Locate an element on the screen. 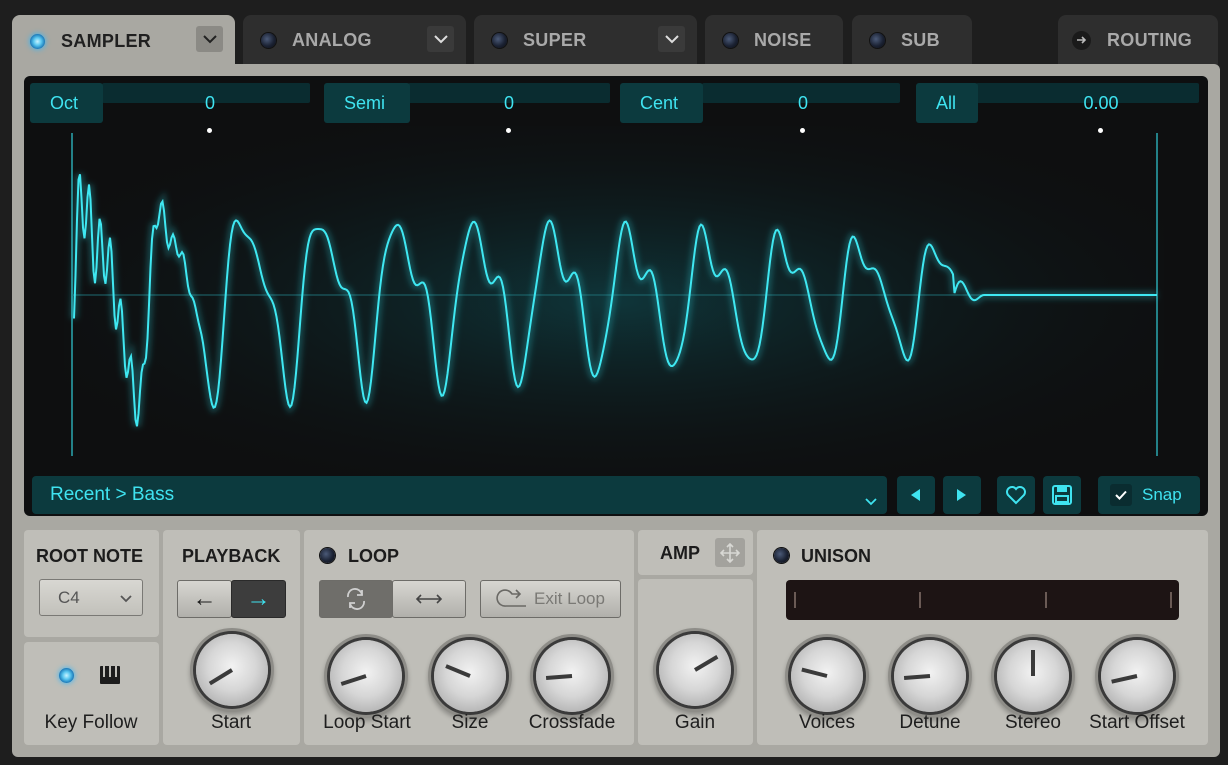  param-oct-handle is located at coordinates (209, 130).